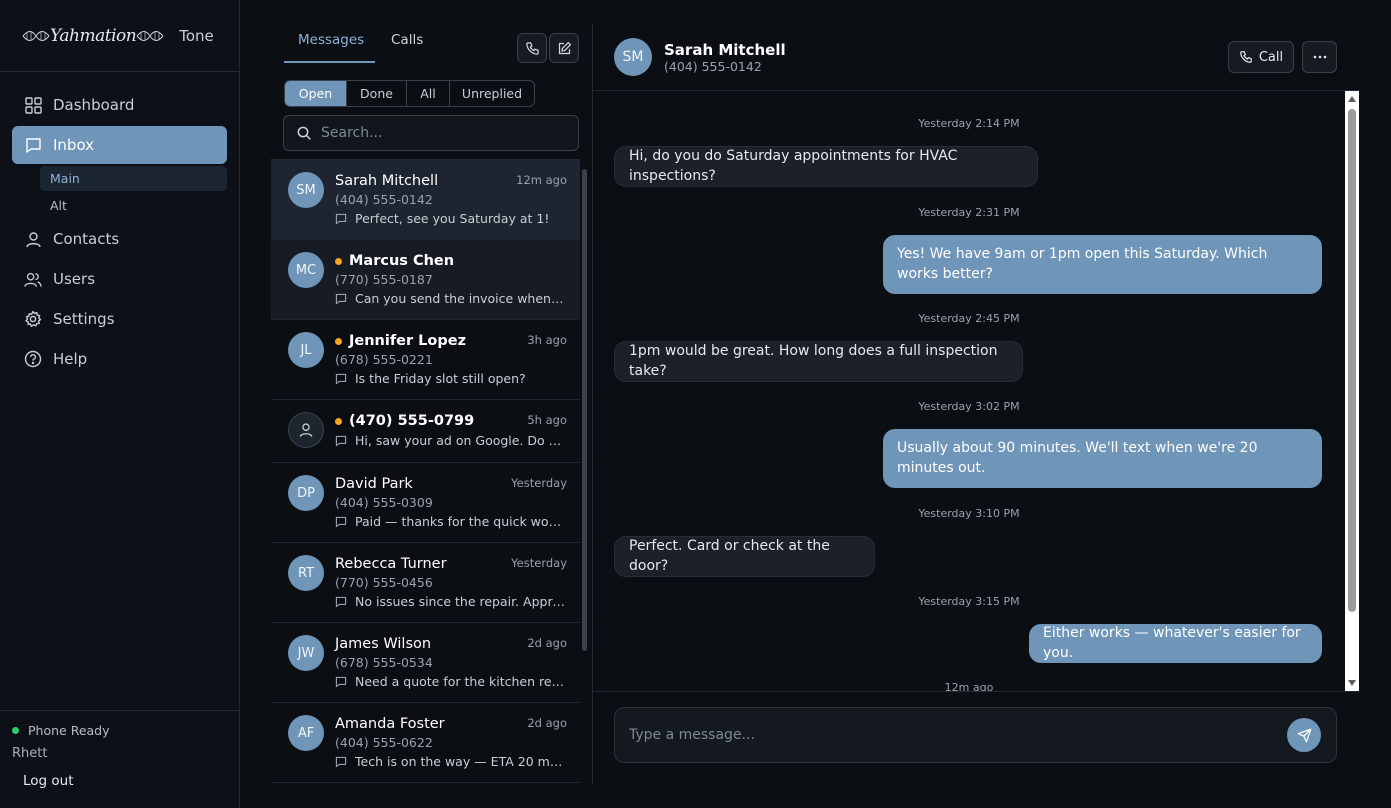 The image size is (1391, 808). Describe the element at coordinates (460, 761) in the screenshot. I see `message-preview-text: Tech is on the way — ETA 20 min.` at that location.